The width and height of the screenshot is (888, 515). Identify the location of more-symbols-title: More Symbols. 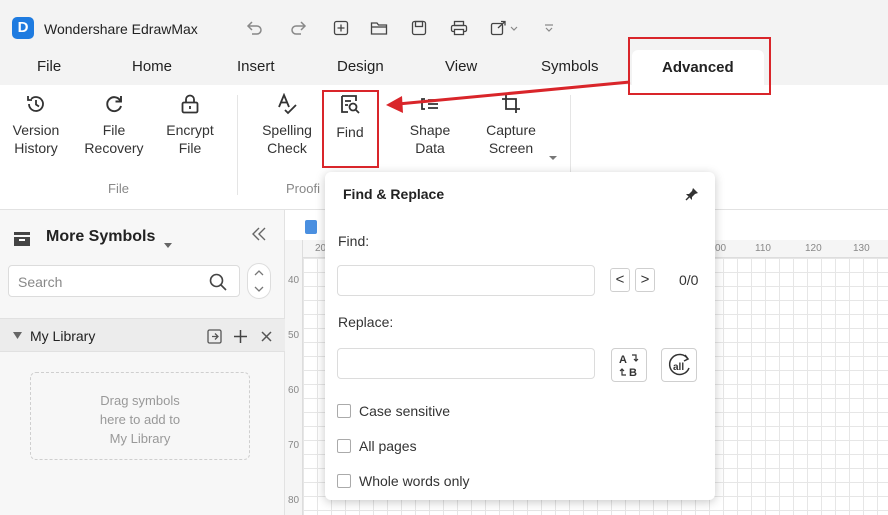
(100, 237).